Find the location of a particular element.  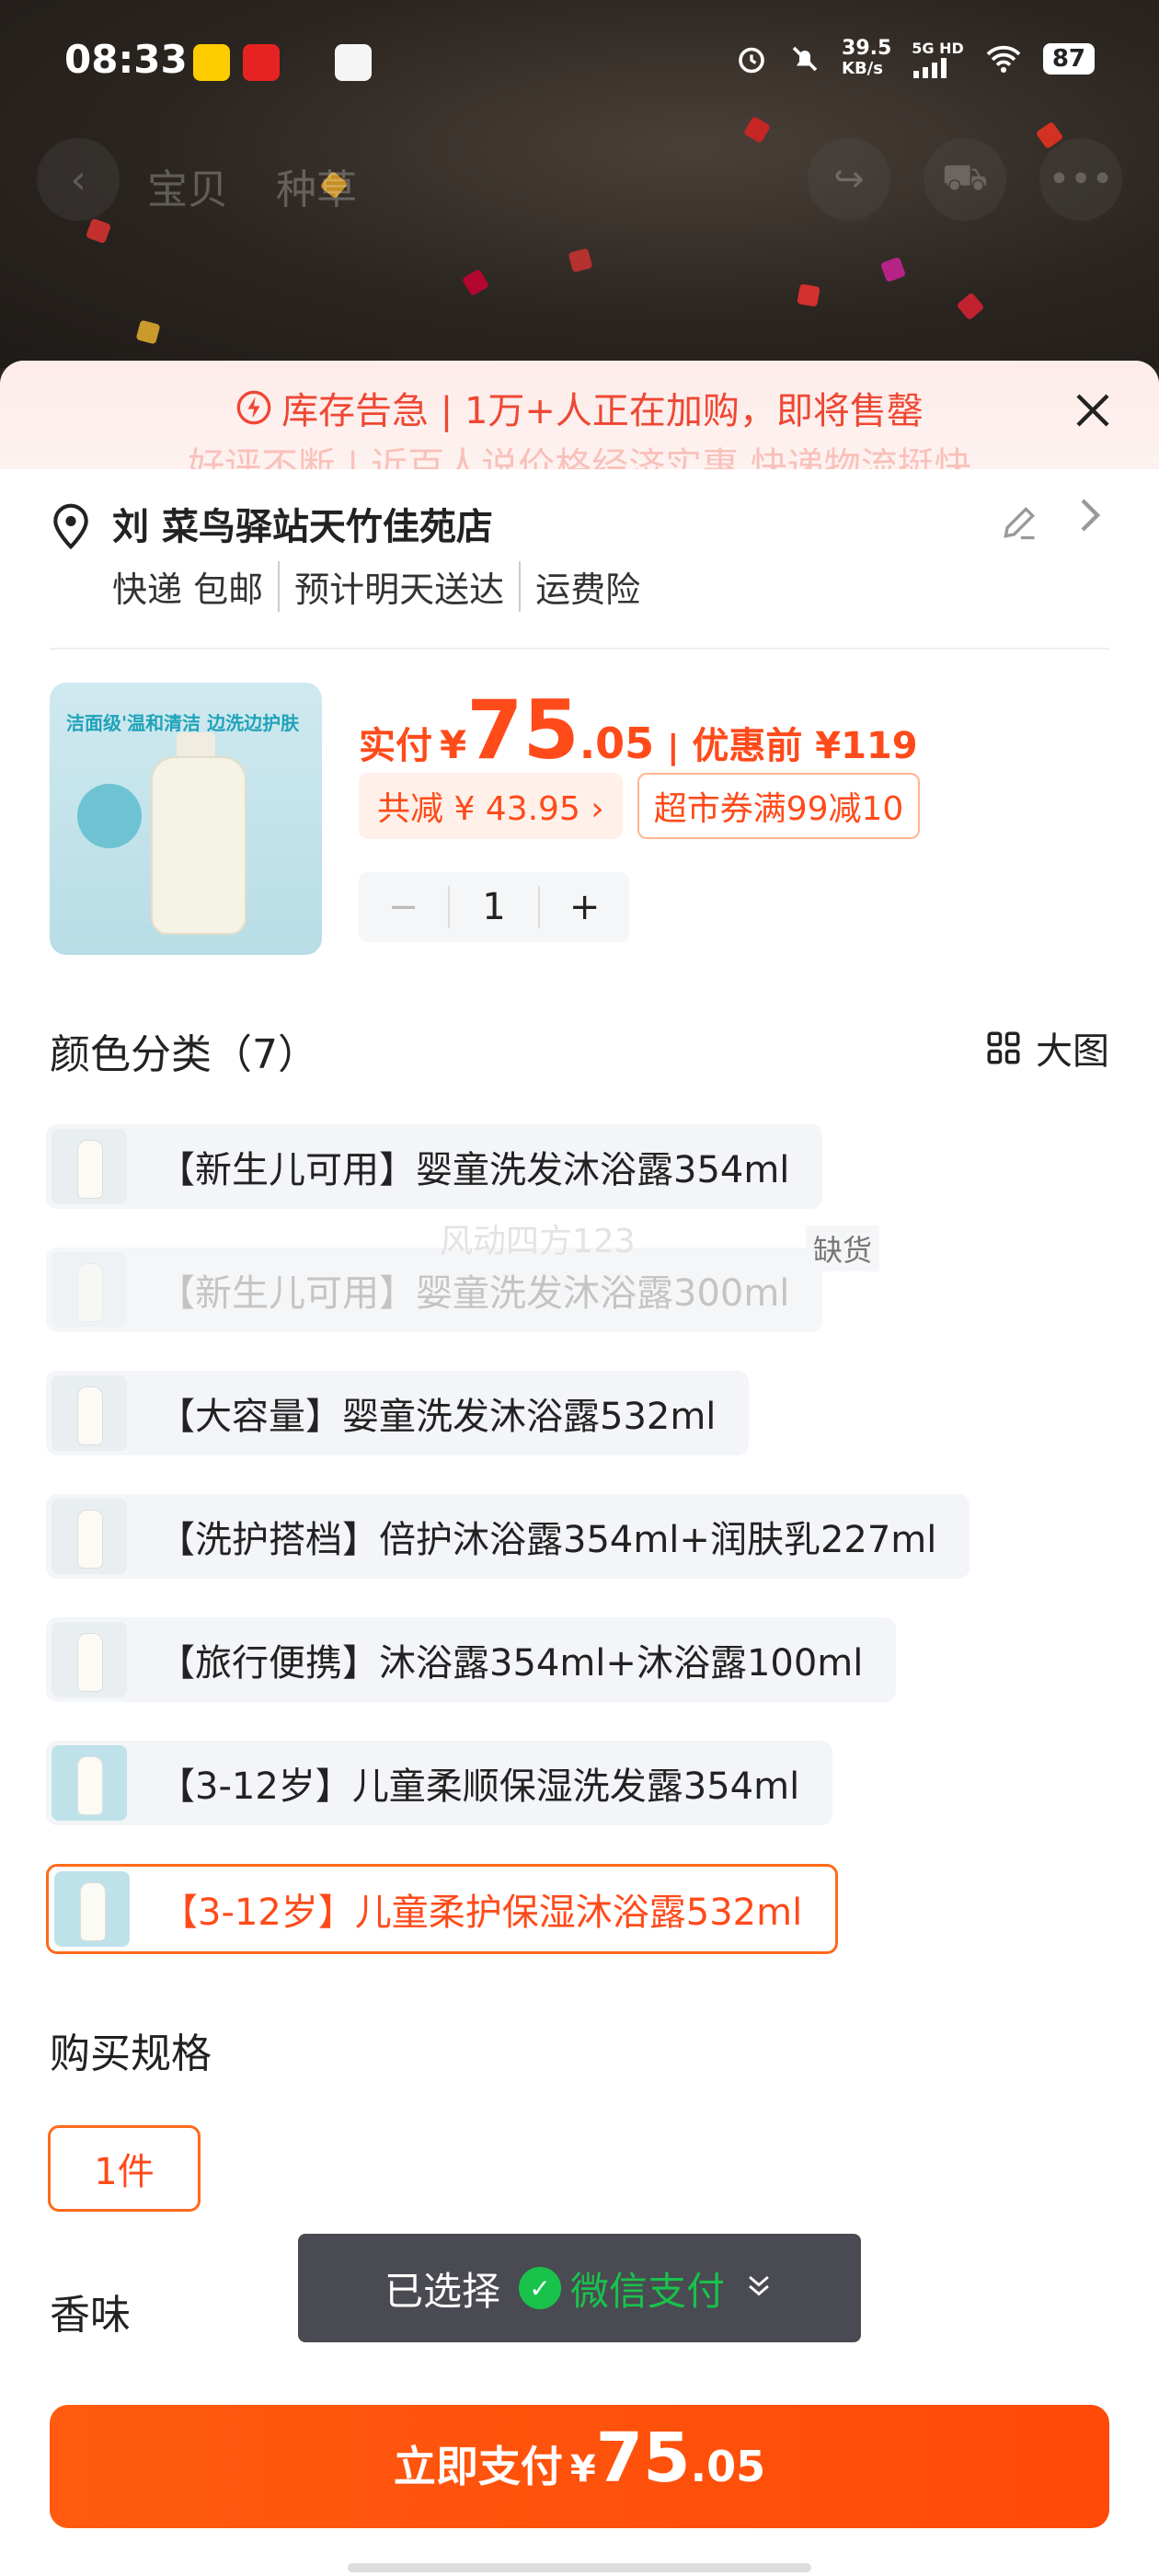

pay-now-button: 立即支付 ¥ 75 .05 is located at coordinates (579, 2466).